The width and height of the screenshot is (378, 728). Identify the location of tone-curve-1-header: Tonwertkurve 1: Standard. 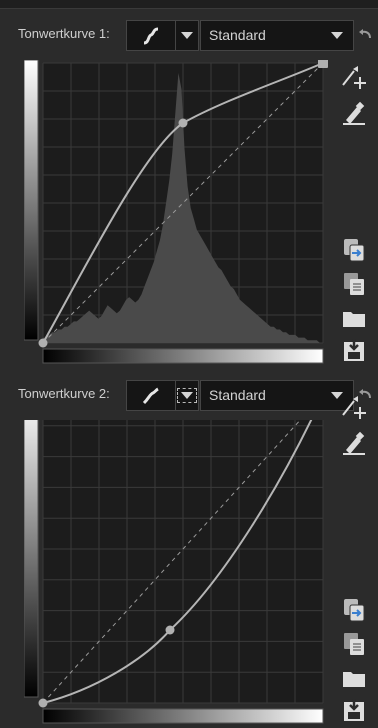
(189, 33).